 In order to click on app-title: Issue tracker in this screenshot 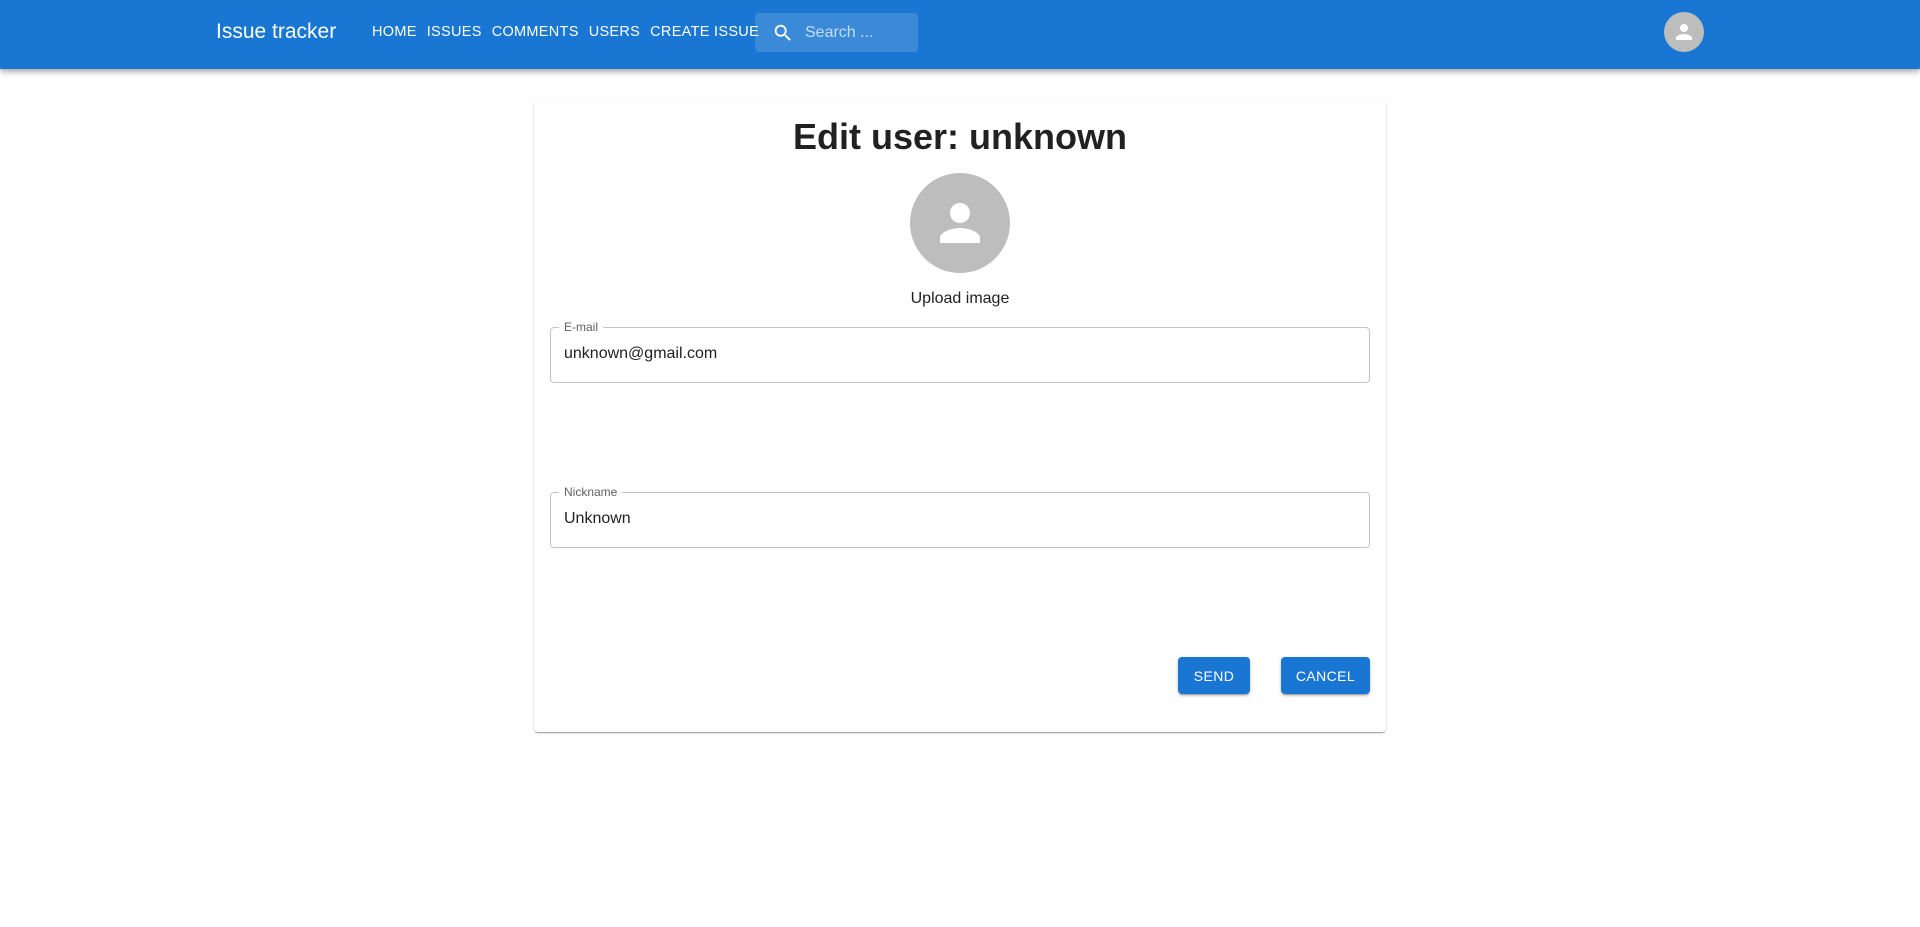, I will do `click(276, 32)`.